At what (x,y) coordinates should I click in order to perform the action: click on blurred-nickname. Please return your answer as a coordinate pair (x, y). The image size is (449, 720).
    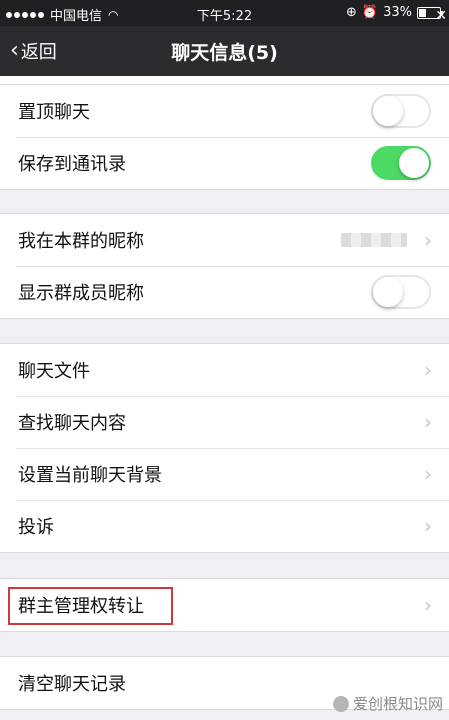
    Looking at the image, I should click on (374, 240).